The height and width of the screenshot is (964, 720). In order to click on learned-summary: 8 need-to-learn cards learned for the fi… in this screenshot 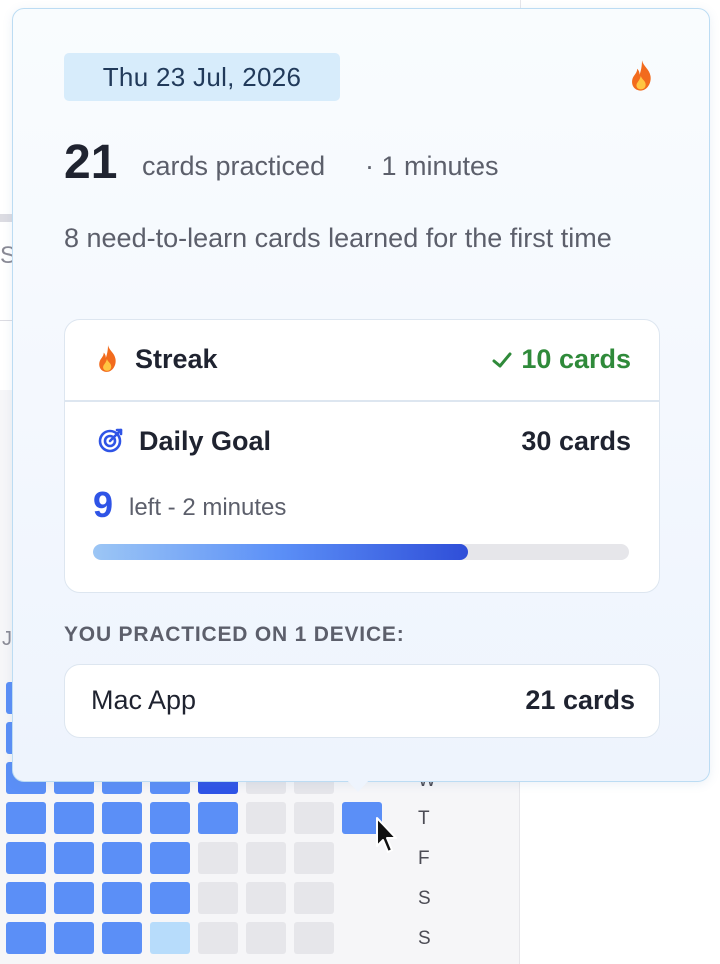, I will do `click(338, 238)`.